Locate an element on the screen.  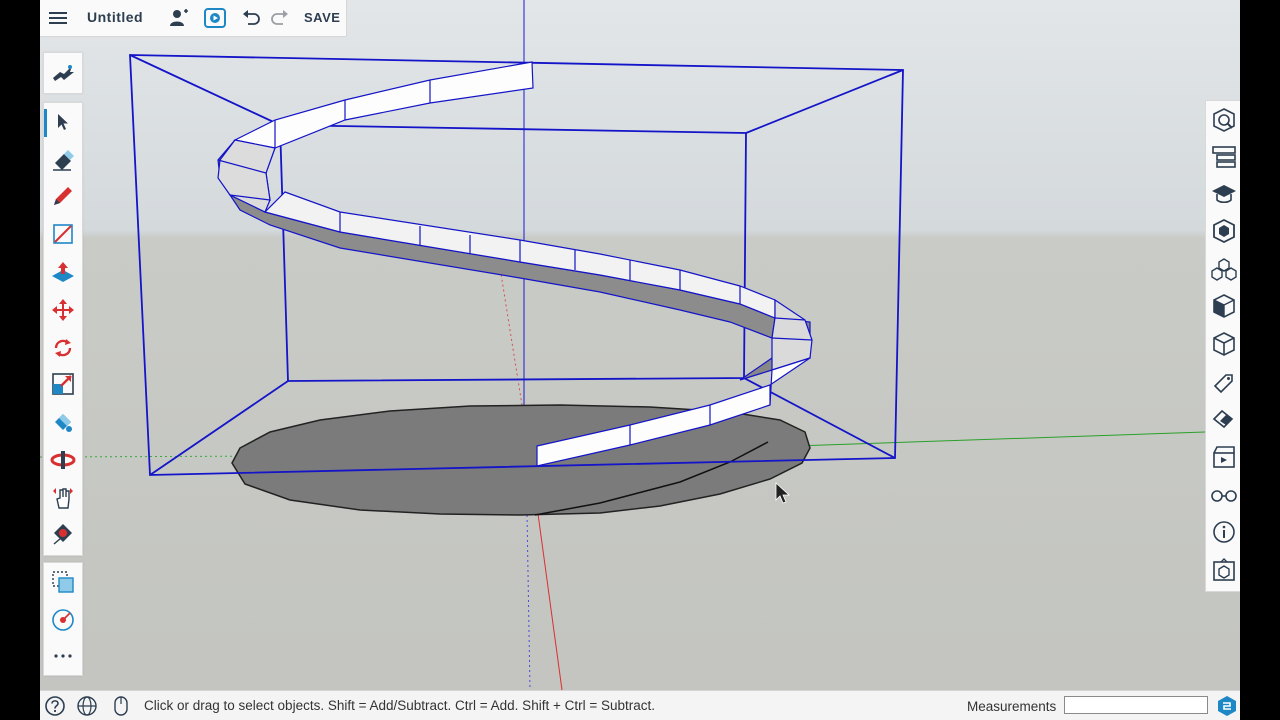
save-button: SAVE is located at coordinates (322, 17).